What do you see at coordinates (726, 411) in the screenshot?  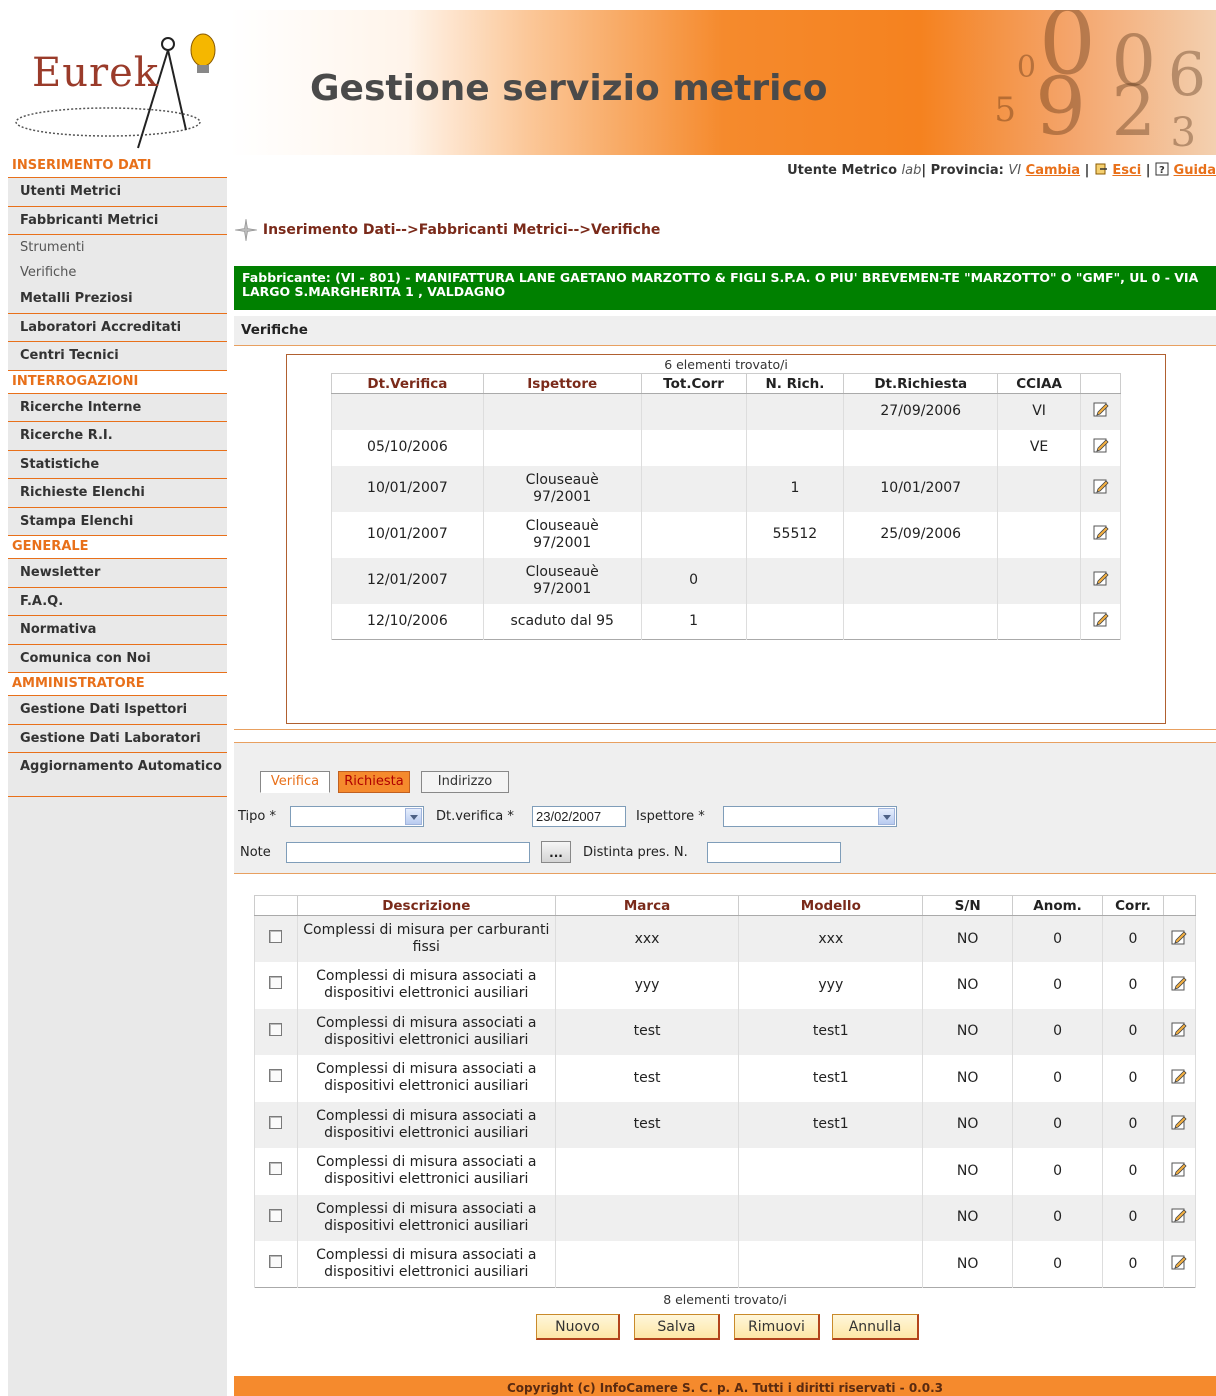 I see `table-row: 27/09/2006 VI` at bounding box center [726, 411].